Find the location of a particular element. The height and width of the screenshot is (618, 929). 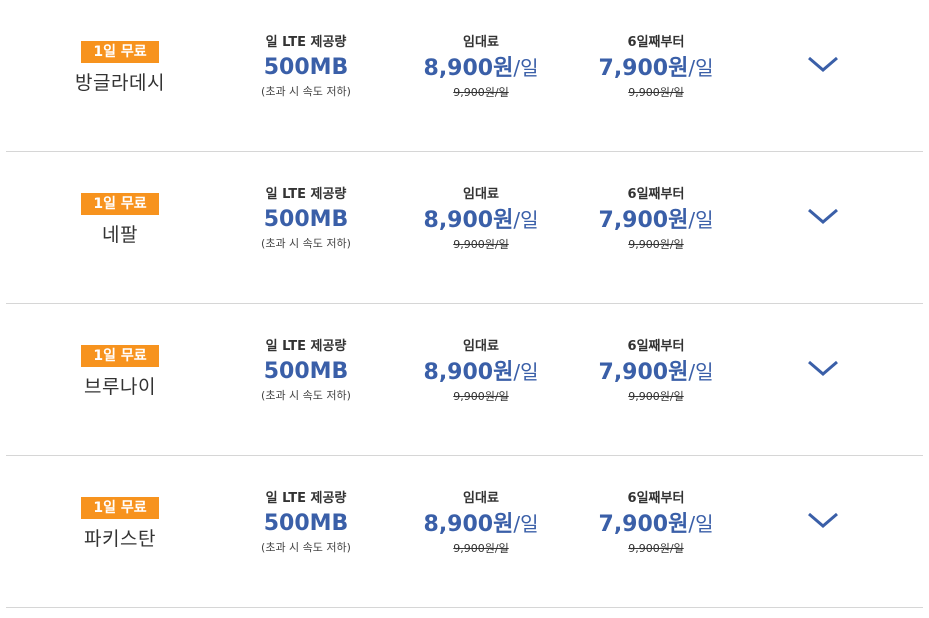

country-cell: 1일 무료 방글라데시 is located at coordinates (120, 68).